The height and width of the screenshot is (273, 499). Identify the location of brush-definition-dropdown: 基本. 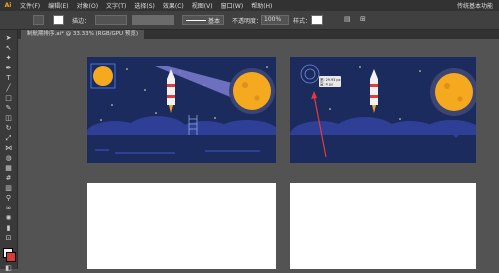
(203, 20).